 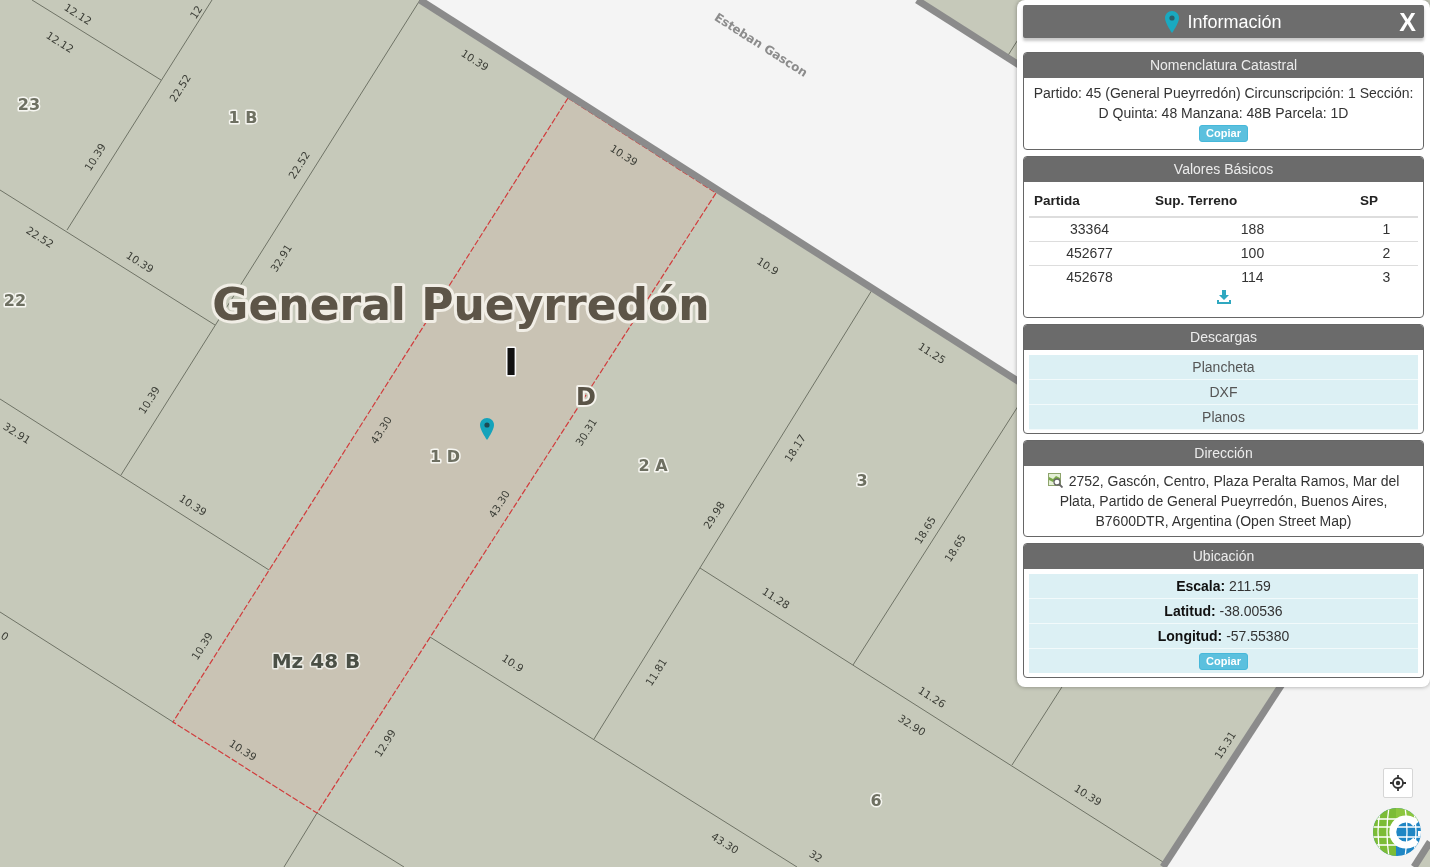 What do you see at coordinates (511, 362) in the screenshot?
I see `district-label: I` at bounding box center [511, 362].